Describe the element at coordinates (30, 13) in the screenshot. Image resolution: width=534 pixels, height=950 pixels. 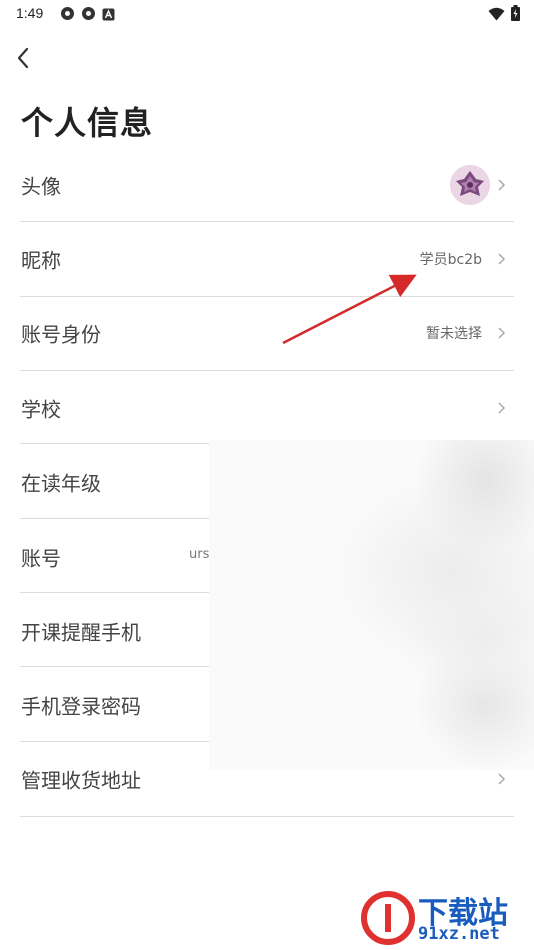
I see `status-time: 1:49` at that location.